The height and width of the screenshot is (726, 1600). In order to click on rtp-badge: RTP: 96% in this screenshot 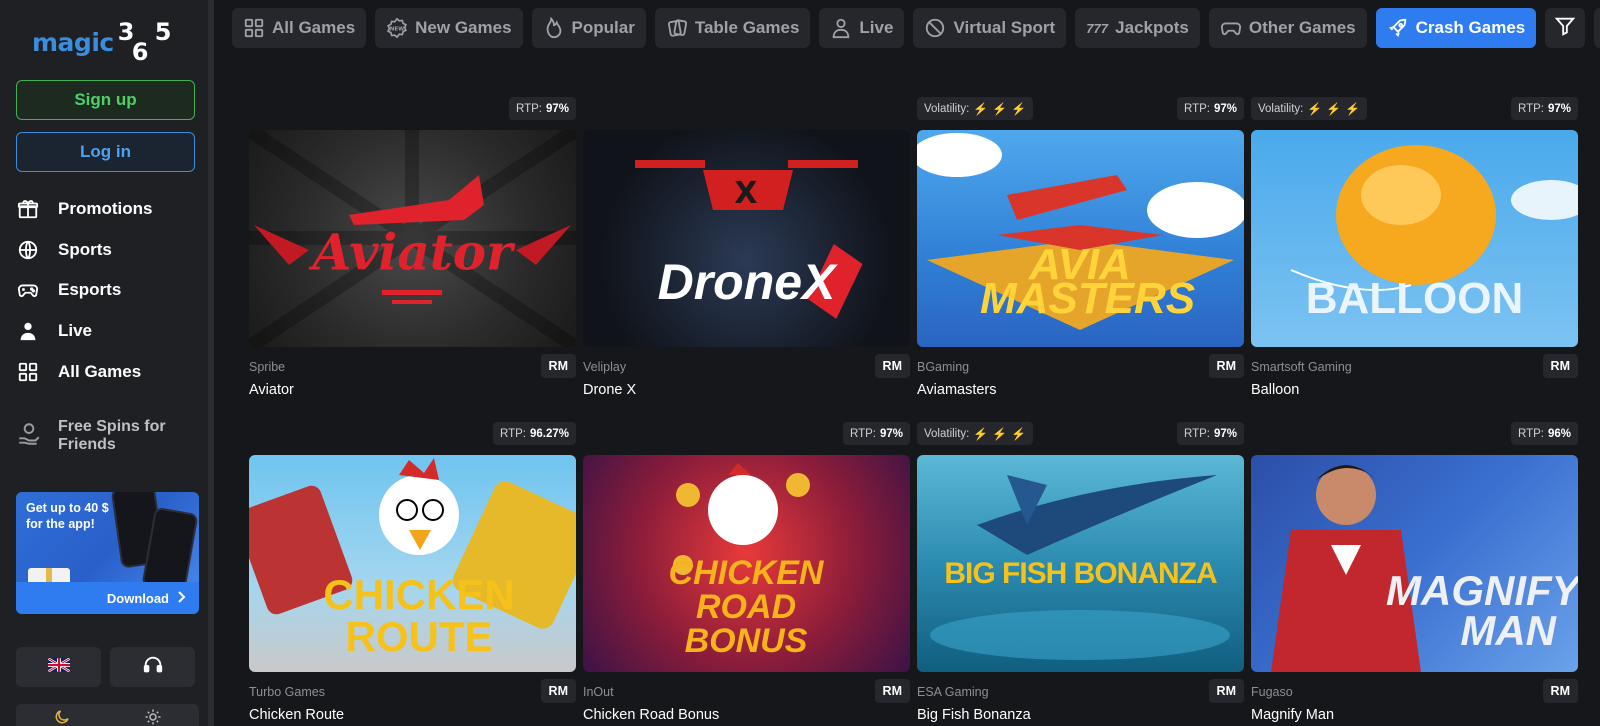, I will do `click(1544, 433)`.